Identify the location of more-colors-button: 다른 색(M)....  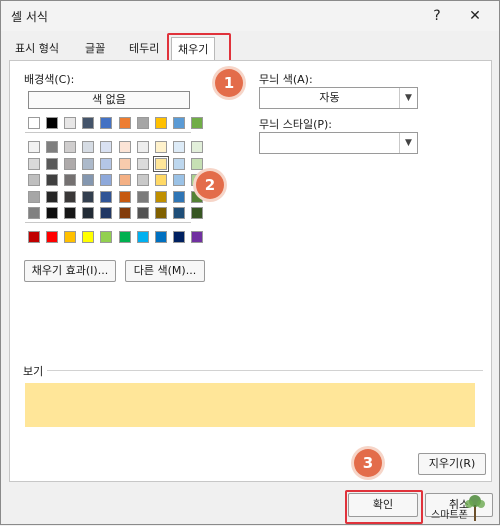
(165, 271).